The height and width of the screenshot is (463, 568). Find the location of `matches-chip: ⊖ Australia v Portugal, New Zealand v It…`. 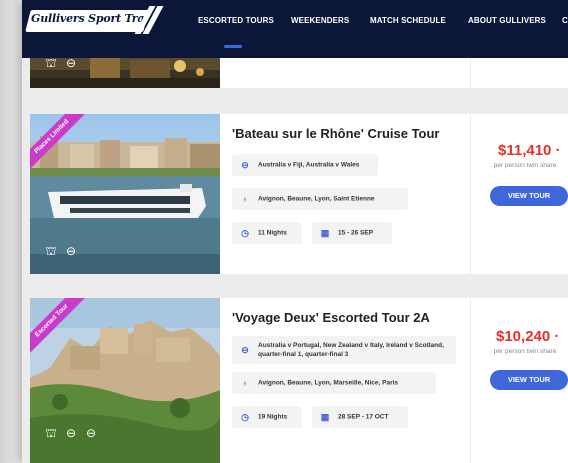

matches-chip: ⊖ Australia v Portugal, New Zealand v It… is located at coordinates (344, 350).